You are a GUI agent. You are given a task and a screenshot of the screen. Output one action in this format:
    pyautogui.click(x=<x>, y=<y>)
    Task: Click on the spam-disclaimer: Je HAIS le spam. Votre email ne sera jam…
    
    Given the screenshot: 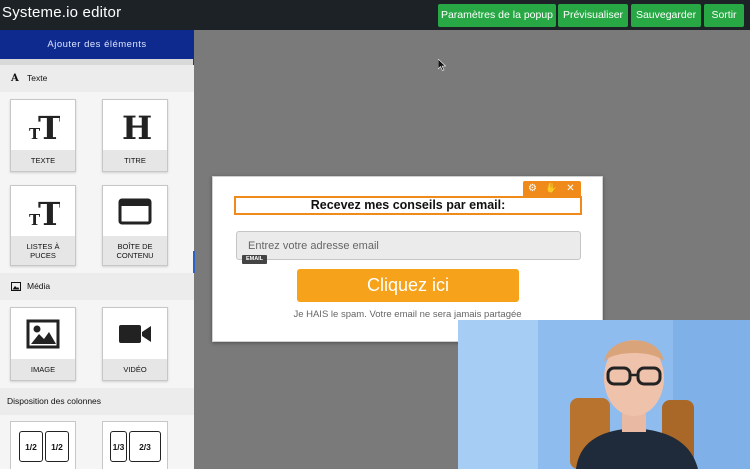 What is the action you would take?
    pyautogui.click(x=407, y=314)
    